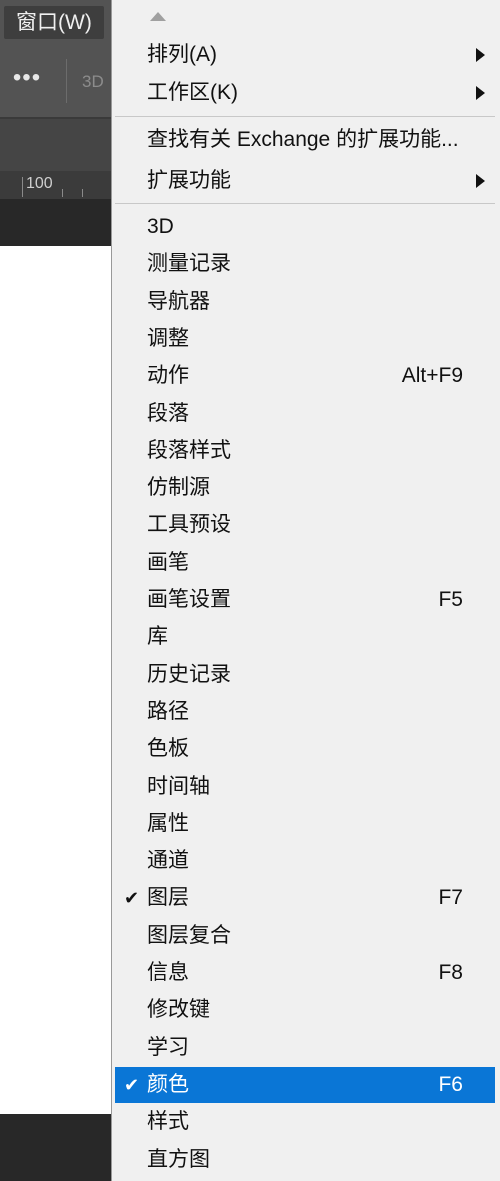  What do you see at coordinates (189, 450) in the screenshot?
I see `menu-item-label: 段落样式` at bounding box center [189, 450].